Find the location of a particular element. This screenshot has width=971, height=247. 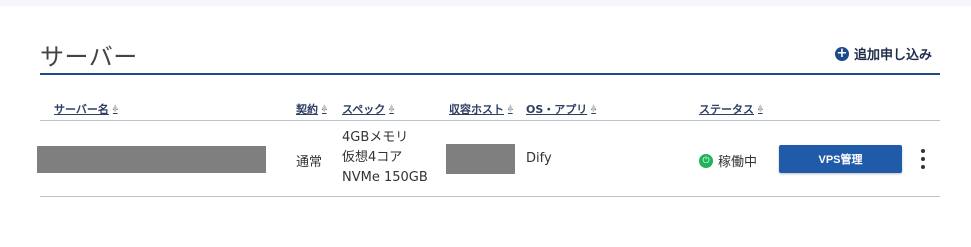

column-header-status: ステータス ▲ ▼ is located at coordinates (731, 109).